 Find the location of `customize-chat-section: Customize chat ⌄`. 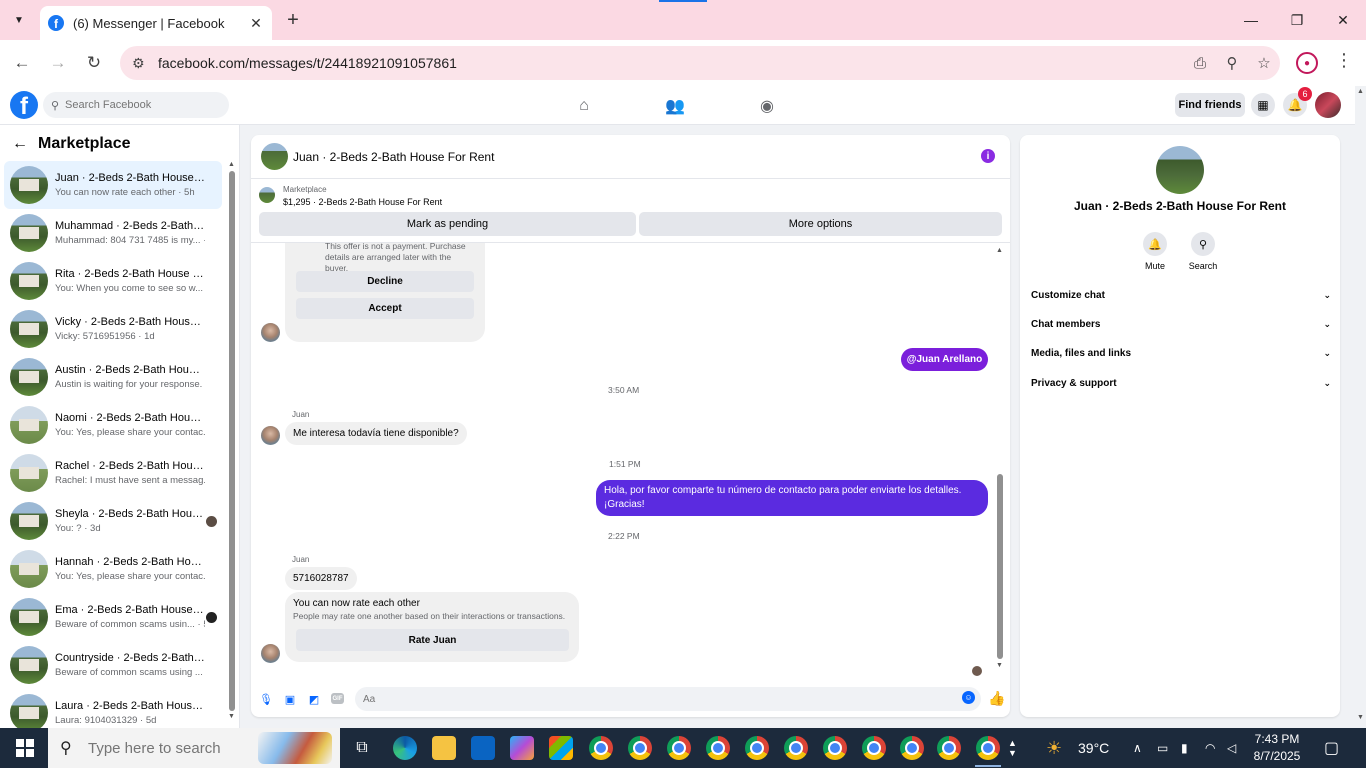

customize-chat-section: Customize chat ⌄ is located at coordinates (1181, 295).